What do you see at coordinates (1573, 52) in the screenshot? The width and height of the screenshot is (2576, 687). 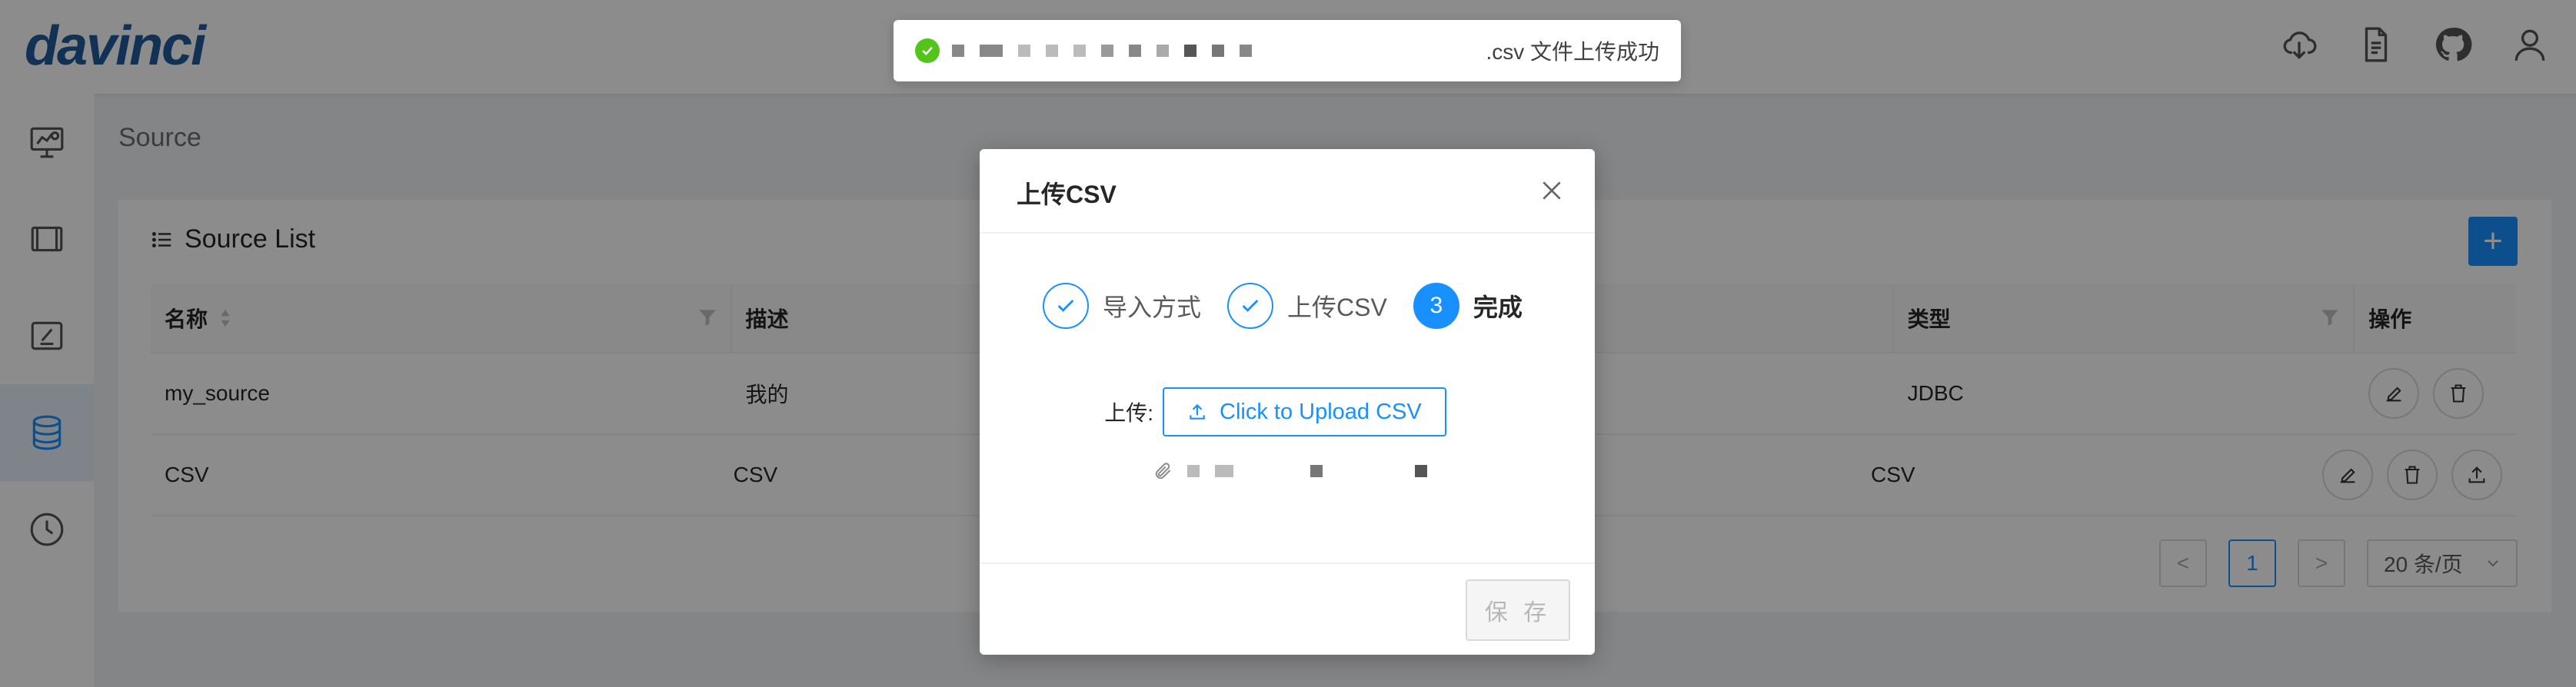 I see `toast-message: .csv 文件上传成功` at bounding box center [1573, 52].